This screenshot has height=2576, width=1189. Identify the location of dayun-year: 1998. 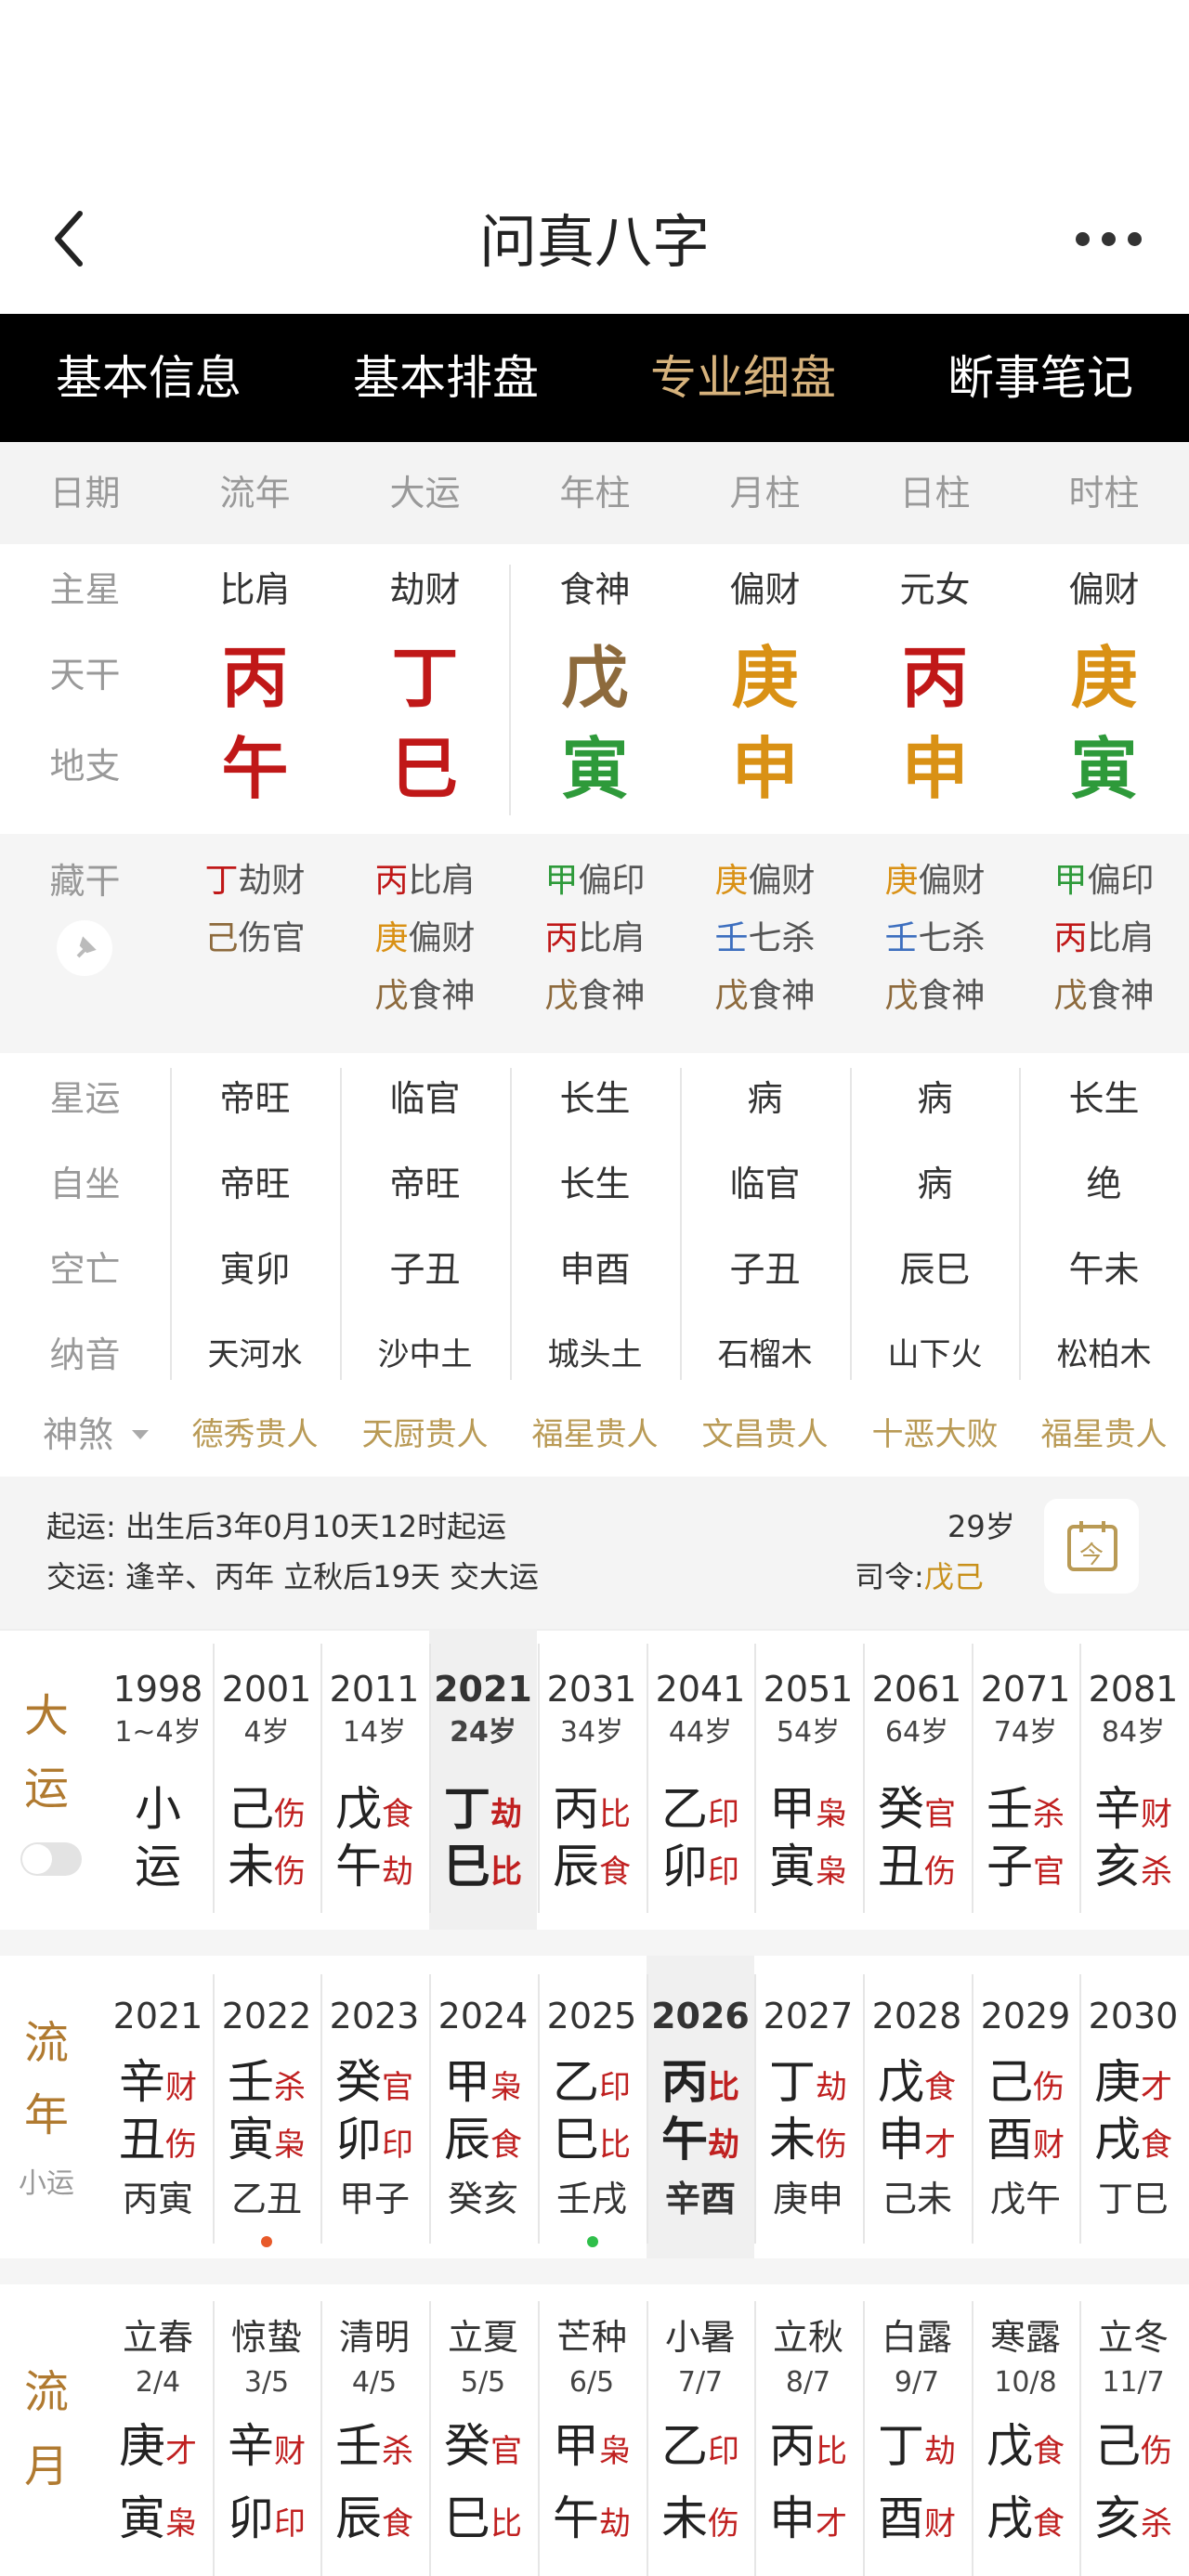
(158, 1689).